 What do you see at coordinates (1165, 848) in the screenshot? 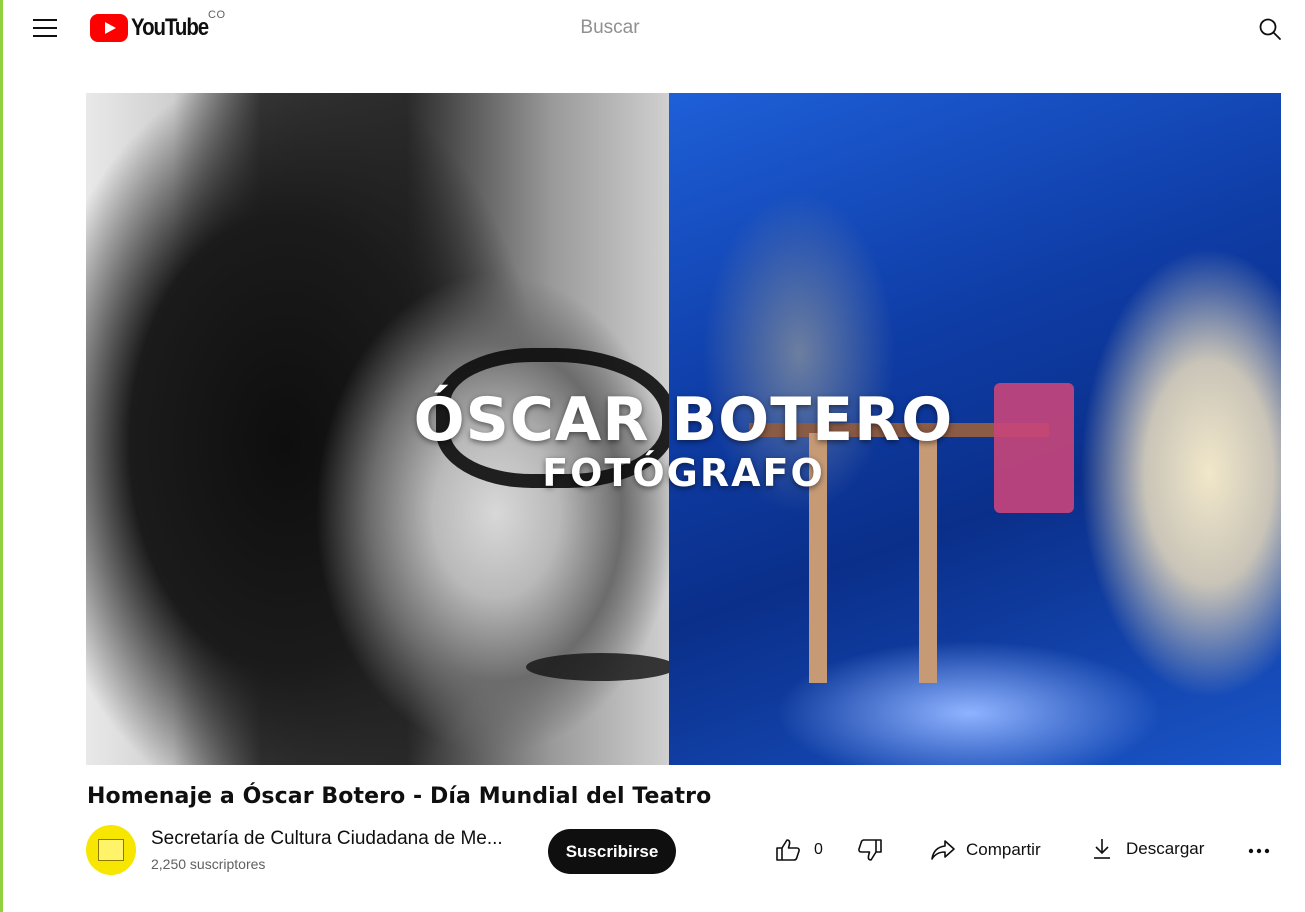
I see `download-label: Descargar` at bounding box center [1165, 848].